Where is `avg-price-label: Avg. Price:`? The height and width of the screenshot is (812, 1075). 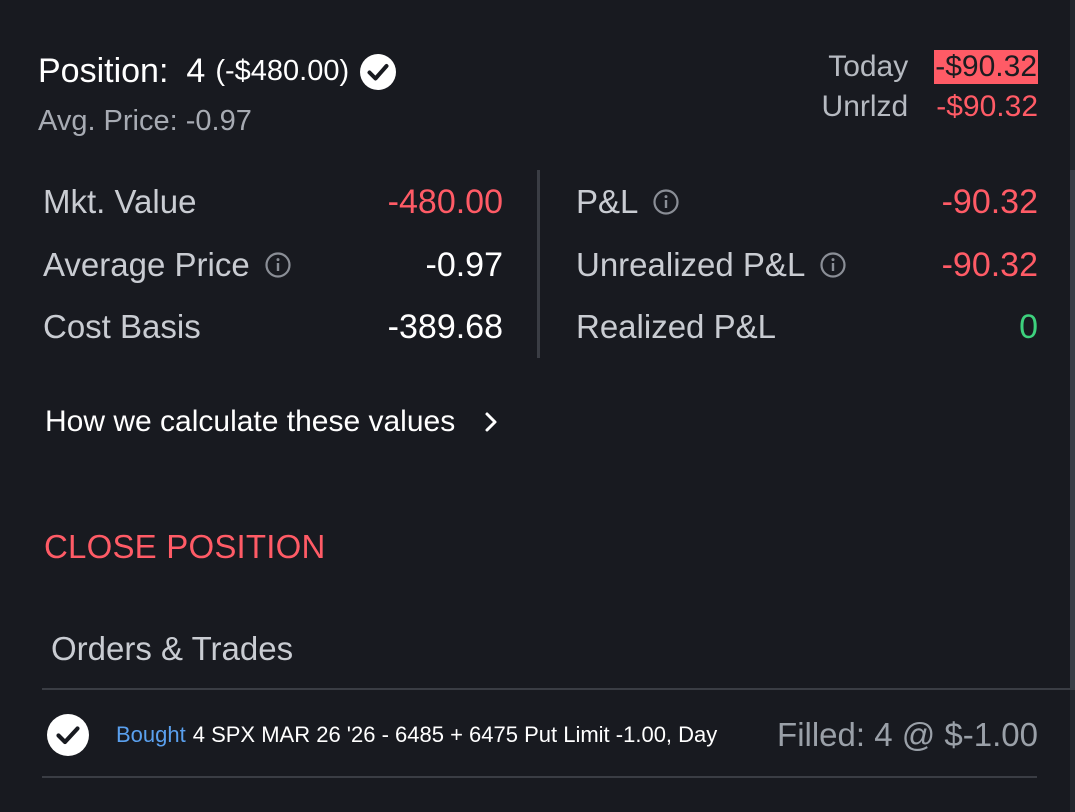
avg-price-label: Avg. Price: is located at coordinates (108, 121).